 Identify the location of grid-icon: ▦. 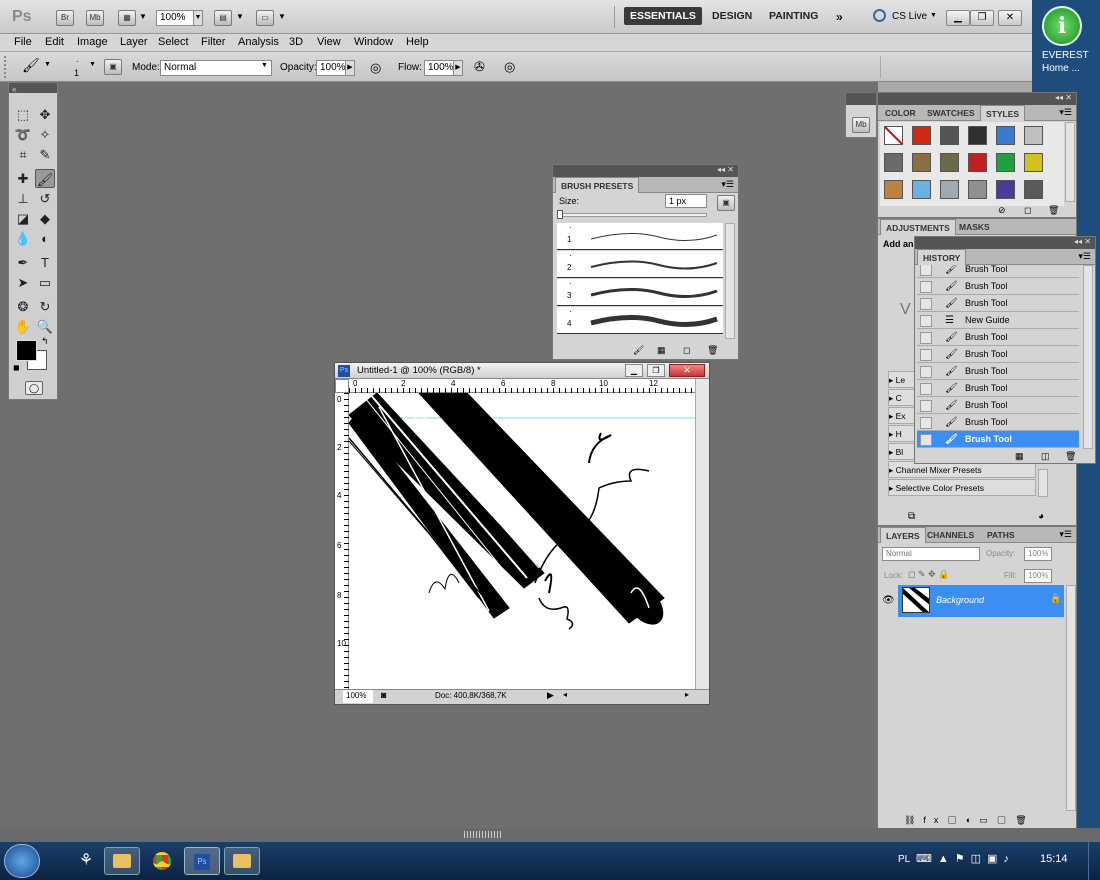
(661, 350).